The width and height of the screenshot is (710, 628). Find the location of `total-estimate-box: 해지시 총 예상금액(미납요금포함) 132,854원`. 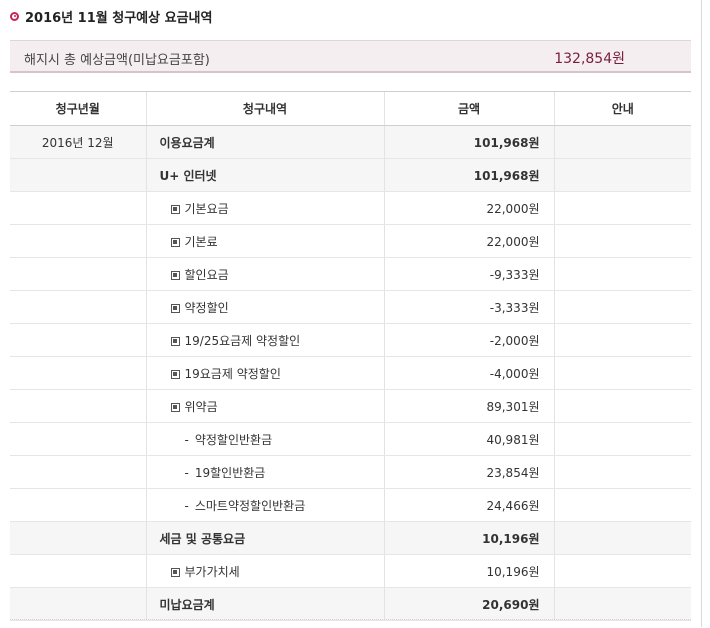

total-estimate-box: 해지시 총 예상금액(미납요금포함) 132,854원 is located at coordinates (350, 56).